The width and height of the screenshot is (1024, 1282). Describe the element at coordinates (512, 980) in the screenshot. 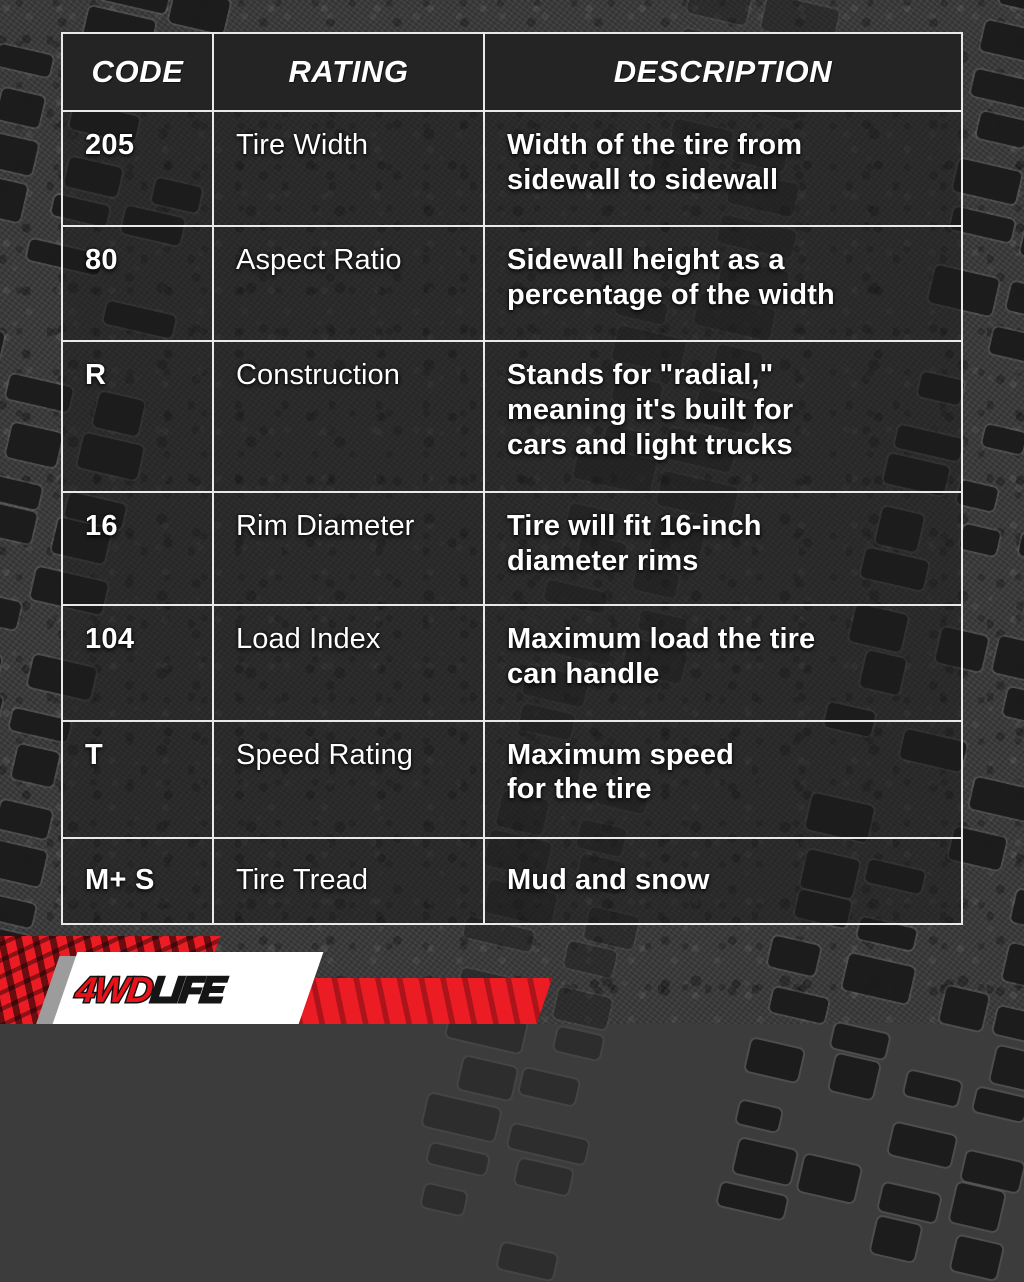

I see `footer-branding-bar: 4WD LIFE` at that location.